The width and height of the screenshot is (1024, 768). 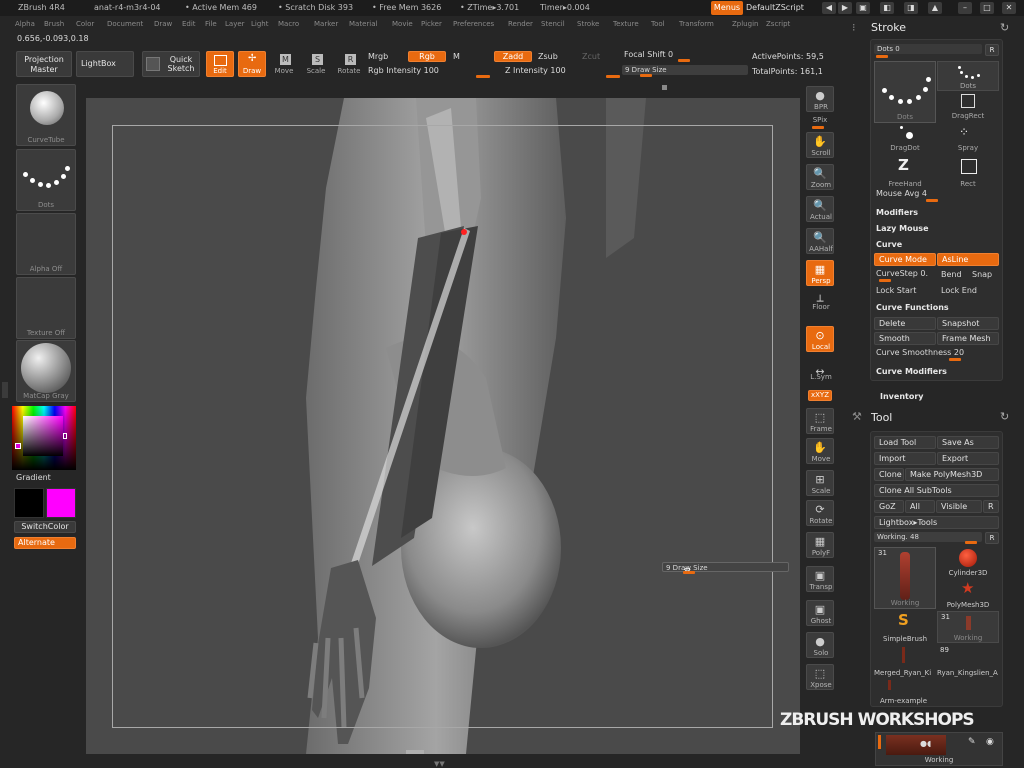 What do you see at coordinates (105, 64) in the screenshot?
I see `lightbox-button: LightBox` at bounding box center [105, 64].